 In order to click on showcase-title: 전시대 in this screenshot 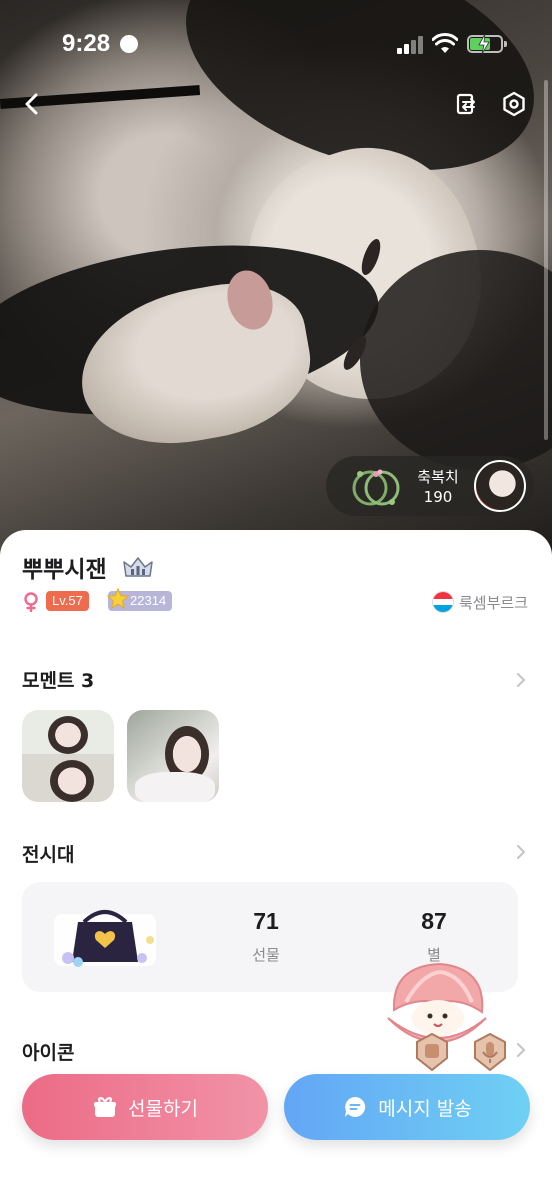, I will do `click(48, 855)`.